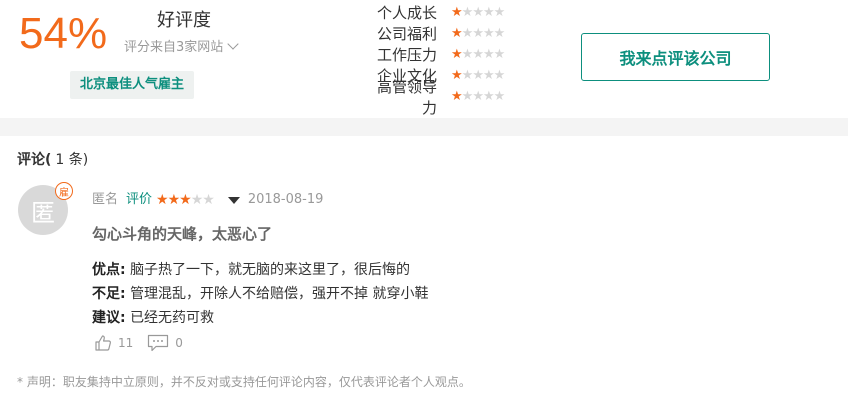 The width and height of the screenshot is (848, 402). What do you see at coordinates (34, 160) in the screenshot?
I see `comments-title-text: 评论(` at bounding box center [34, 160].